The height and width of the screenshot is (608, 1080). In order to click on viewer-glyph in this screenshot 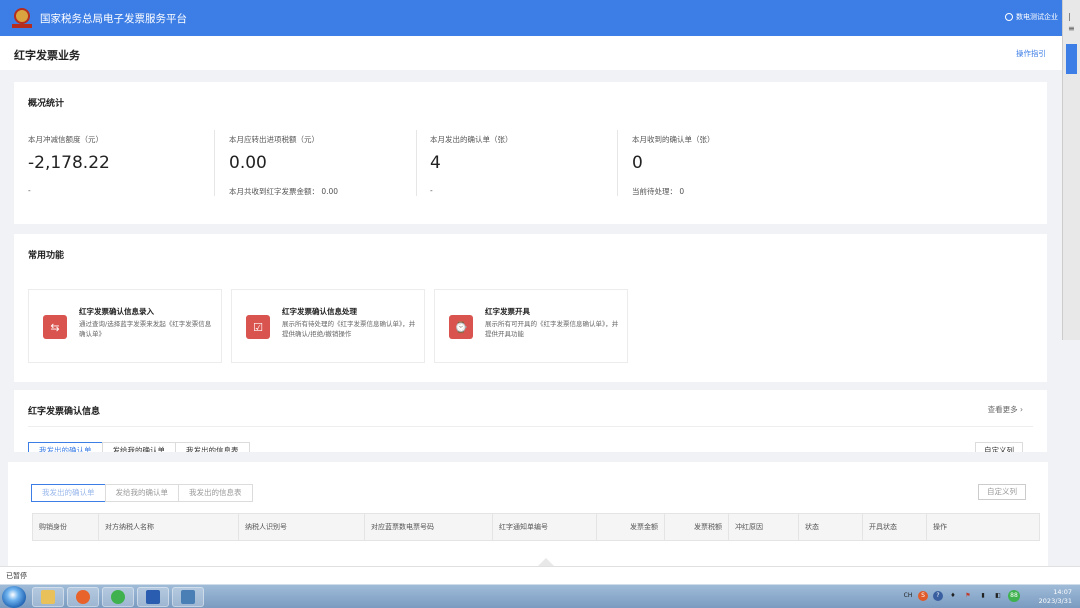, I will do `click(188, 597)`.